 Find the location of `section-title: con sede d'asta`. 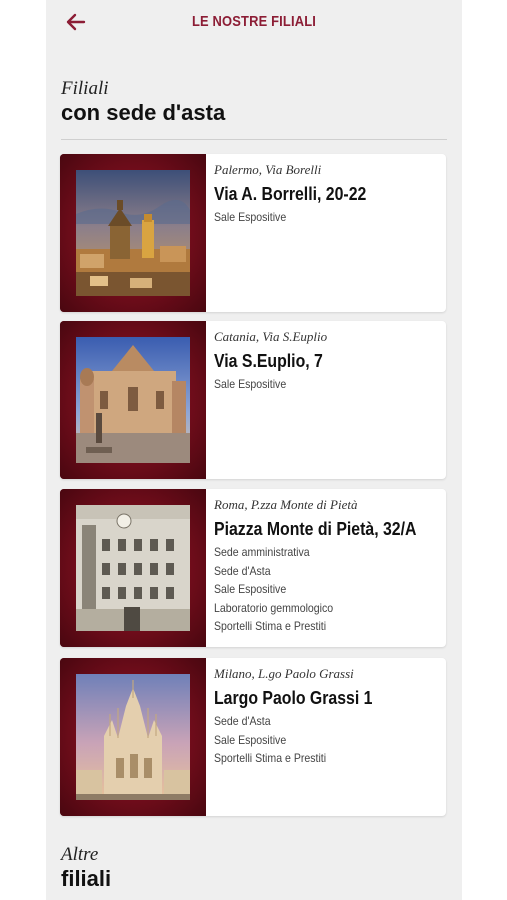

section-title: con sede d'asta is located at coordinates (143, 112).